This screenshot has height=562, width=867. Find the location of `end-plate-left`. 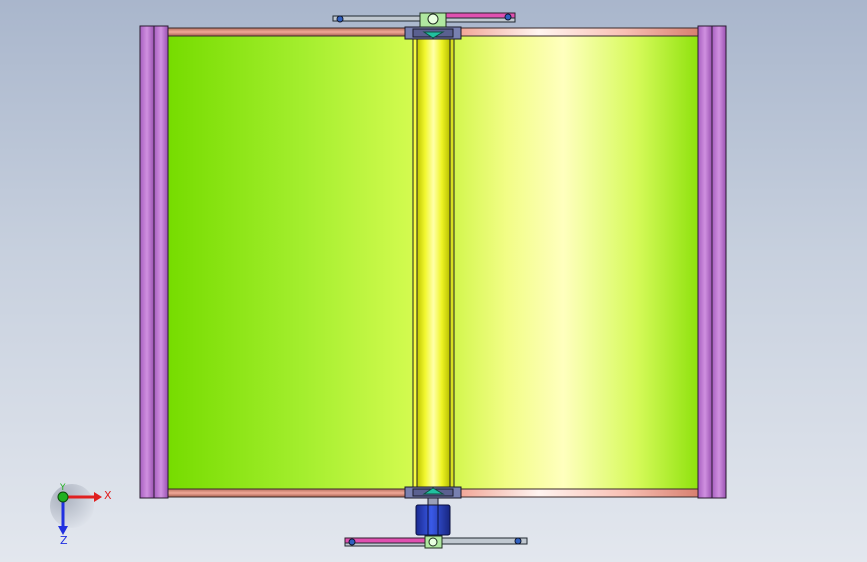

end-plate-left is located at coordinates (154, 262).